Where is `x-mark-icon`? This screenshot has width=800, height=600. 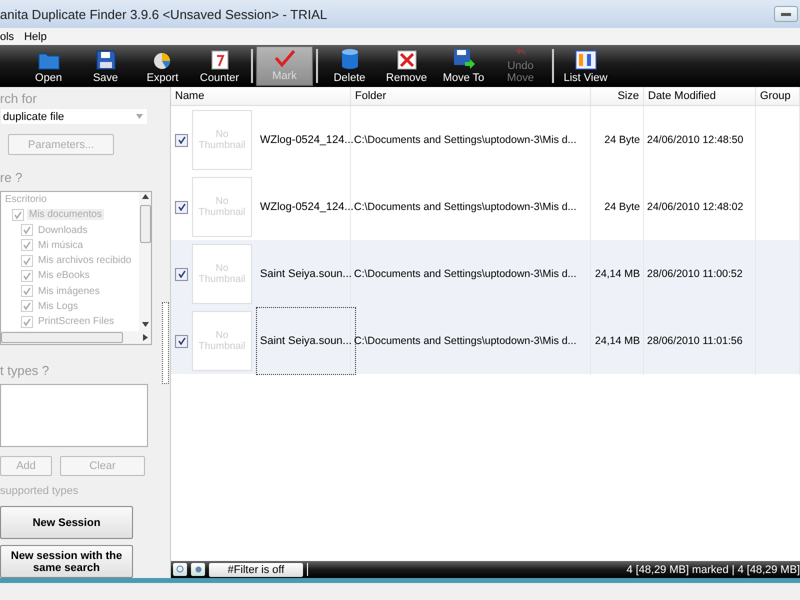 x-mark-icon is located at coordinates (406, 60).